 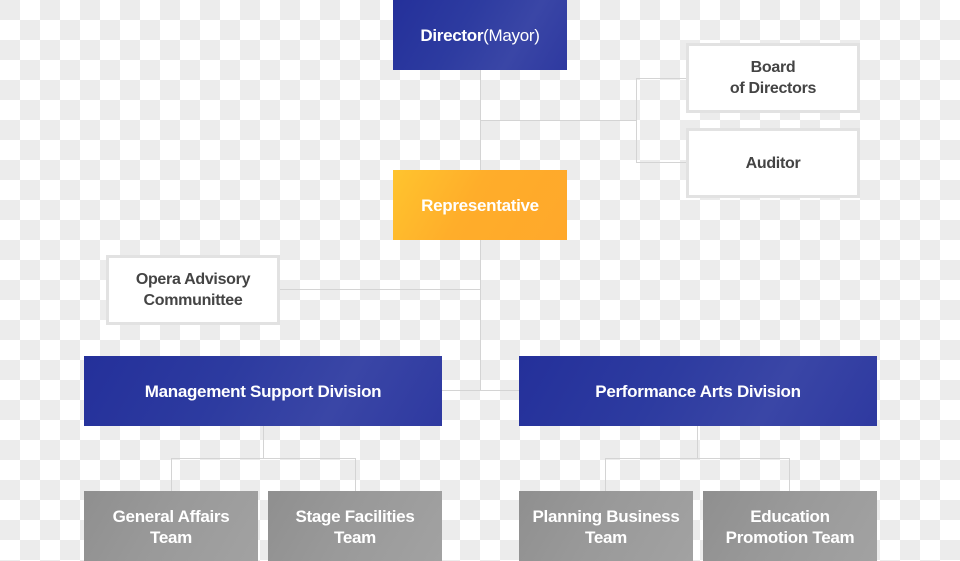 I want to click on division-label: Performance Arts Division, so click(x=698, y=391).